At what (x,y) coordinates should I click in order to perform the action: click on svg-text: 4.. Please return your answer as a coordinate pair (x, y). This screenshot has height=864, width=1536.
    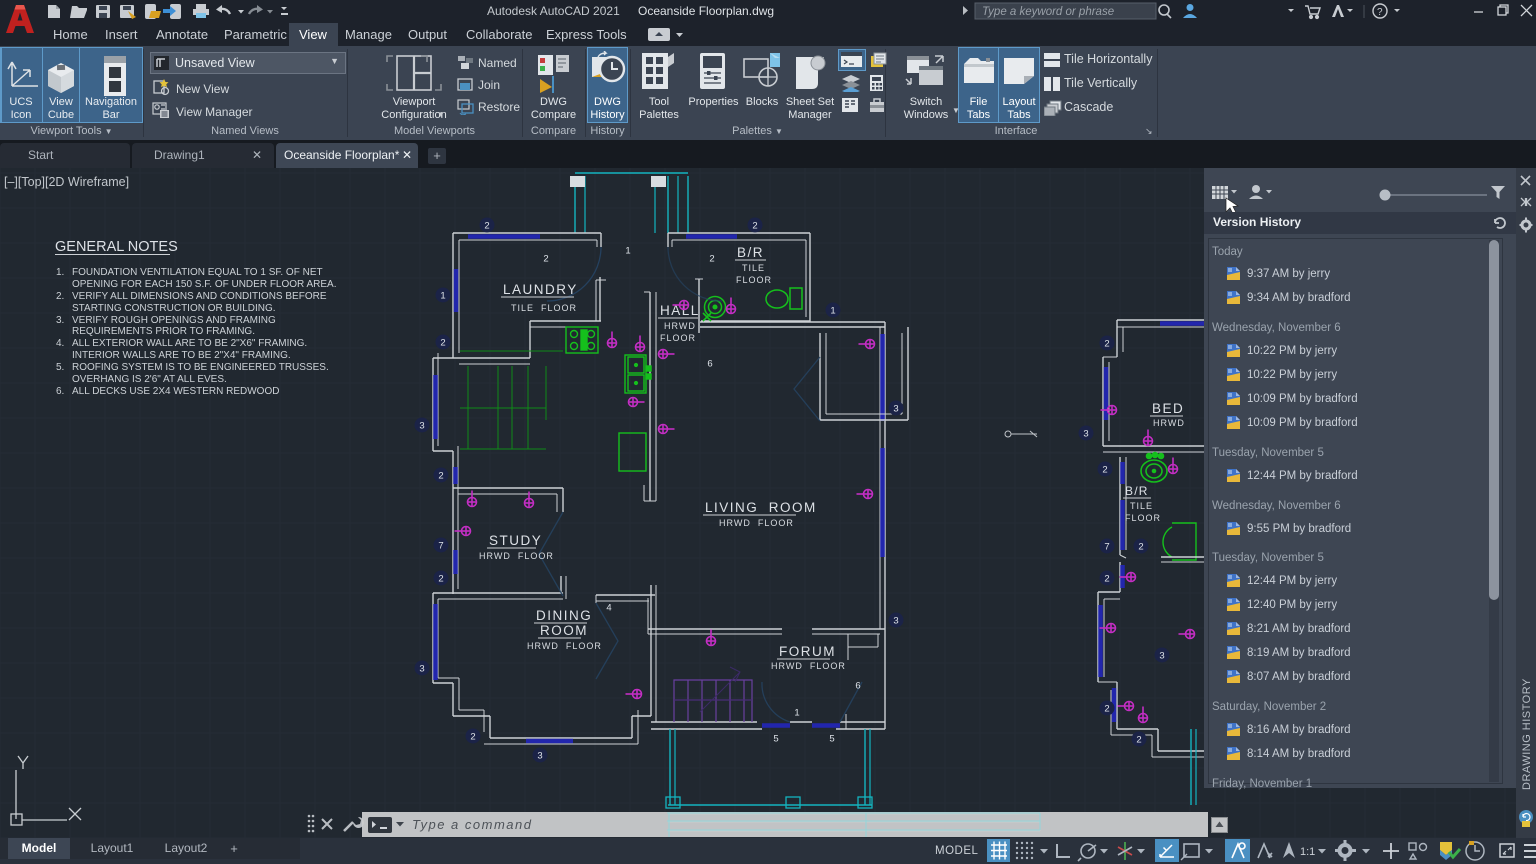
    Looking at the image, I should click on (60, 343).